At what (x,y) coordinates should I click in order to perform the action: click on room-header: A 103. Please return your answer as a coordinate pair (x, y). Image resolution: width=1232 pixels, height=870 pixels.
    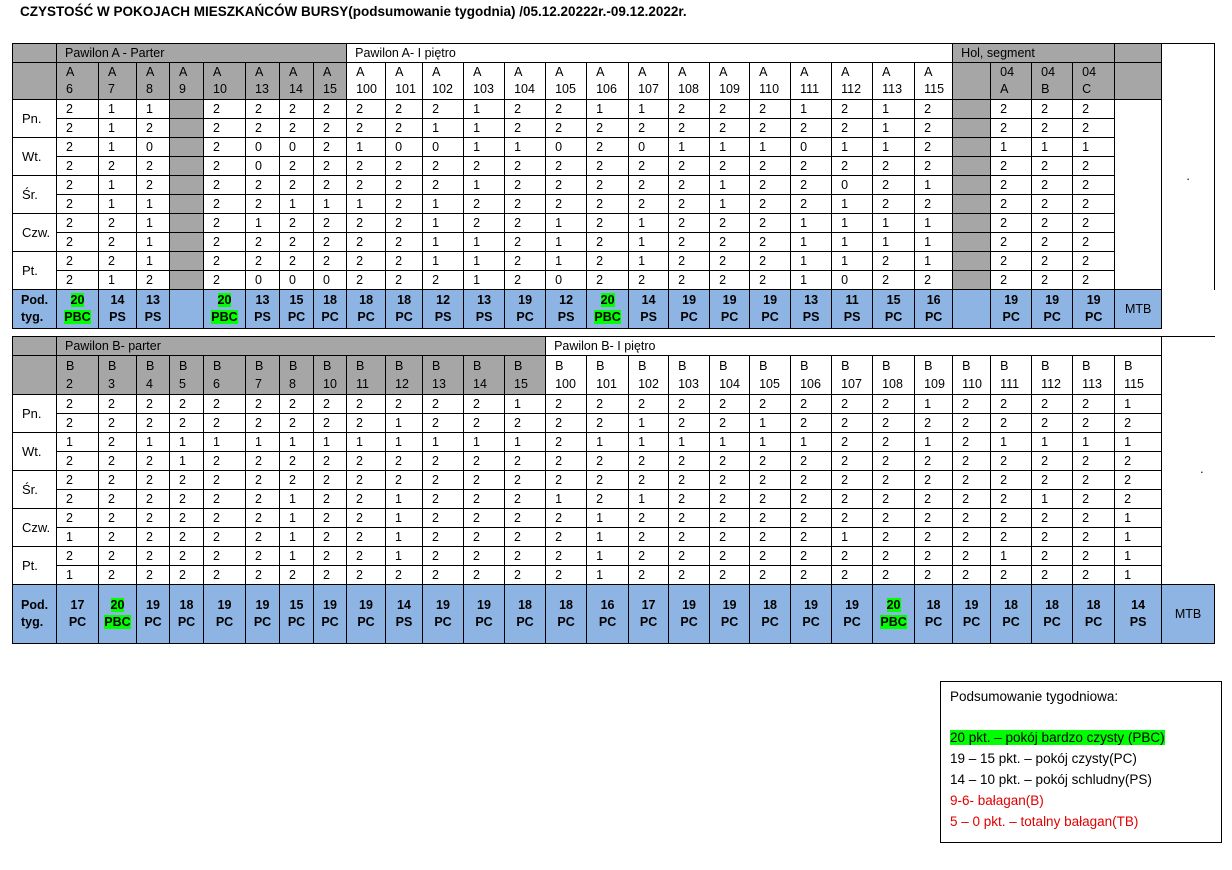
    Looking at the image, I should click on (484, 81).